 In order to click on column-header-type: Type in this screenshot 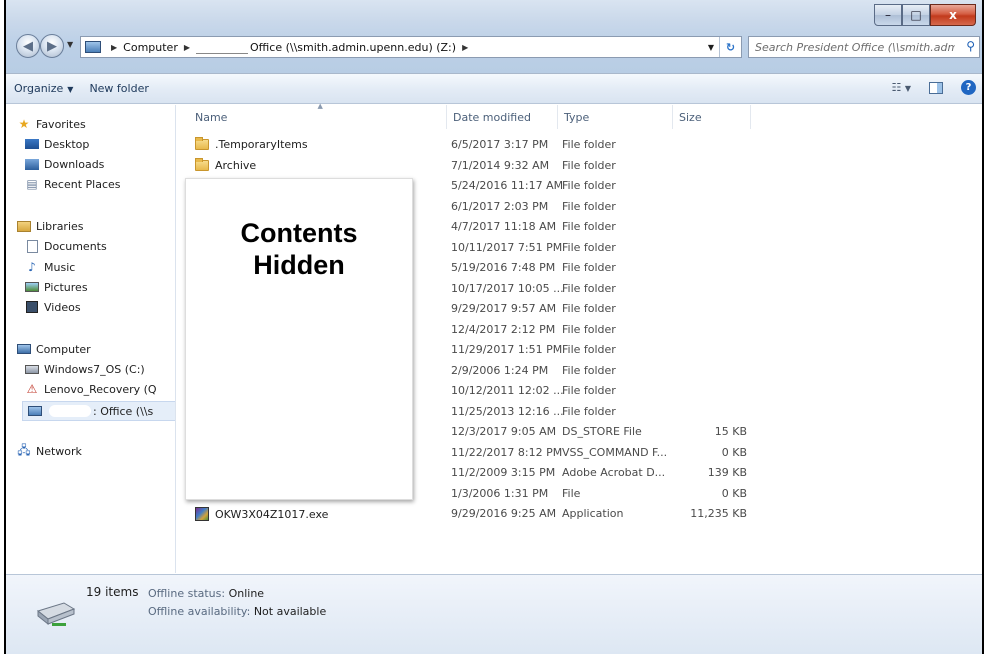, I will do `click(615, 117)`.